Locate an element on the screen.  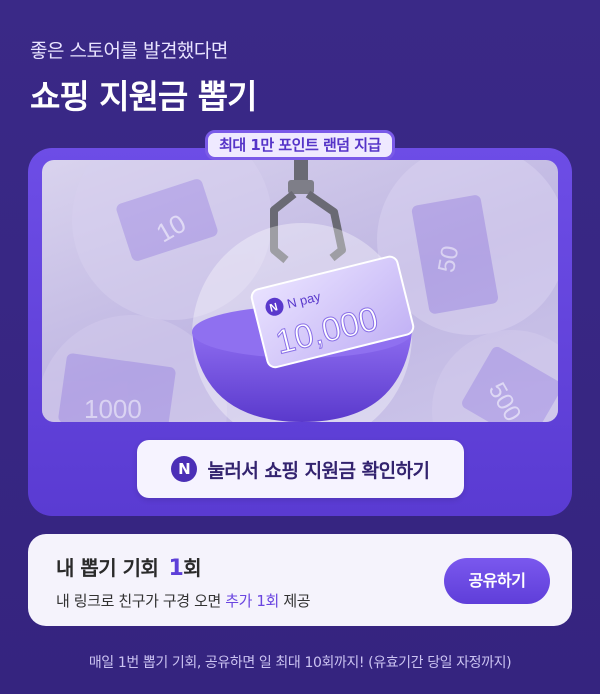
bg-ticket-value-50: 50 is located at coordinates (448, 259).